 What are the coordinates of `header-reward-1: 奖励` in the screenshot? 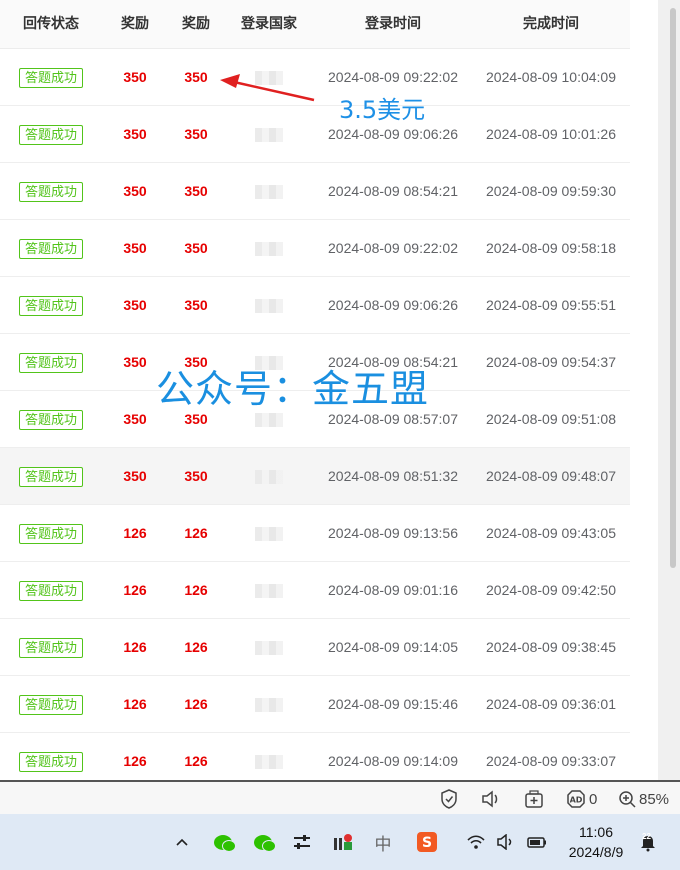 It's located at (135, 23).